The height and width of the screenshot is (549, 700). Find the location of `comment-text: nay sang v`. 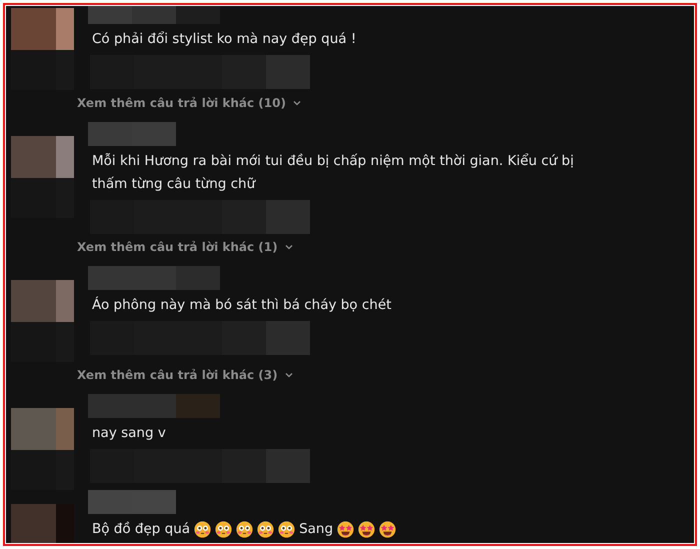

comment-text: nay sang v is located at coordinates (129, 433).